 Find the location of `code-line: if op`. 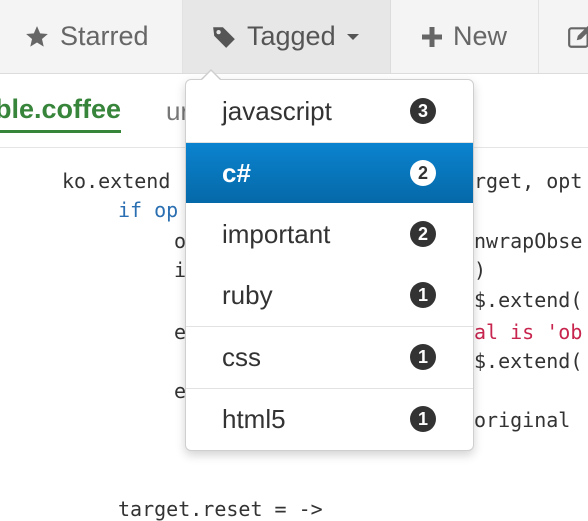

code-line: if op is located at coordinates (148, 210).